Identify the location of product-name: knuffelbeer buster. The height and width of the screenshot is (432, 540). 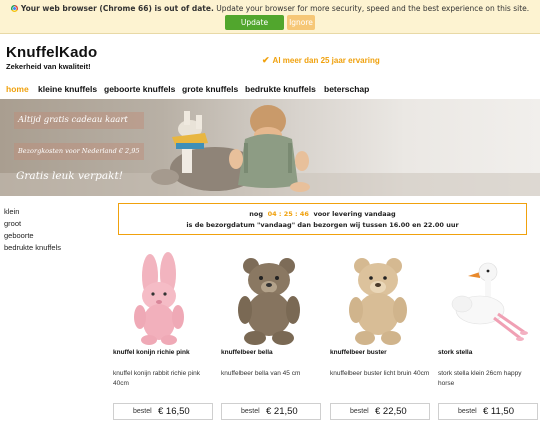
(380, 352).